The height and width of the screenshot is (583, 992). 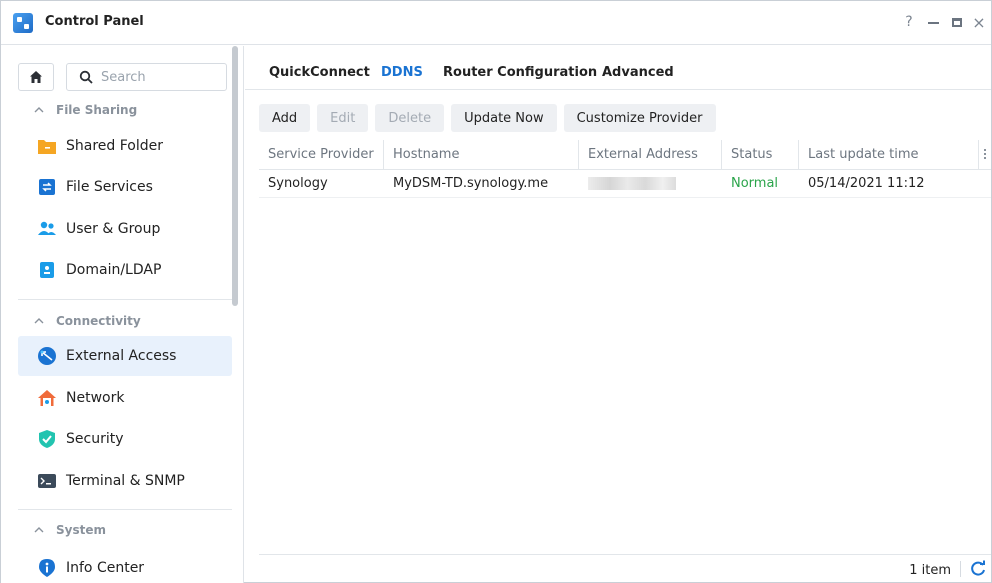 What do you see at coordinates (97, 110) in the screenshot?
I see `section-label: File Sharing` at bounding box center [97, 110].